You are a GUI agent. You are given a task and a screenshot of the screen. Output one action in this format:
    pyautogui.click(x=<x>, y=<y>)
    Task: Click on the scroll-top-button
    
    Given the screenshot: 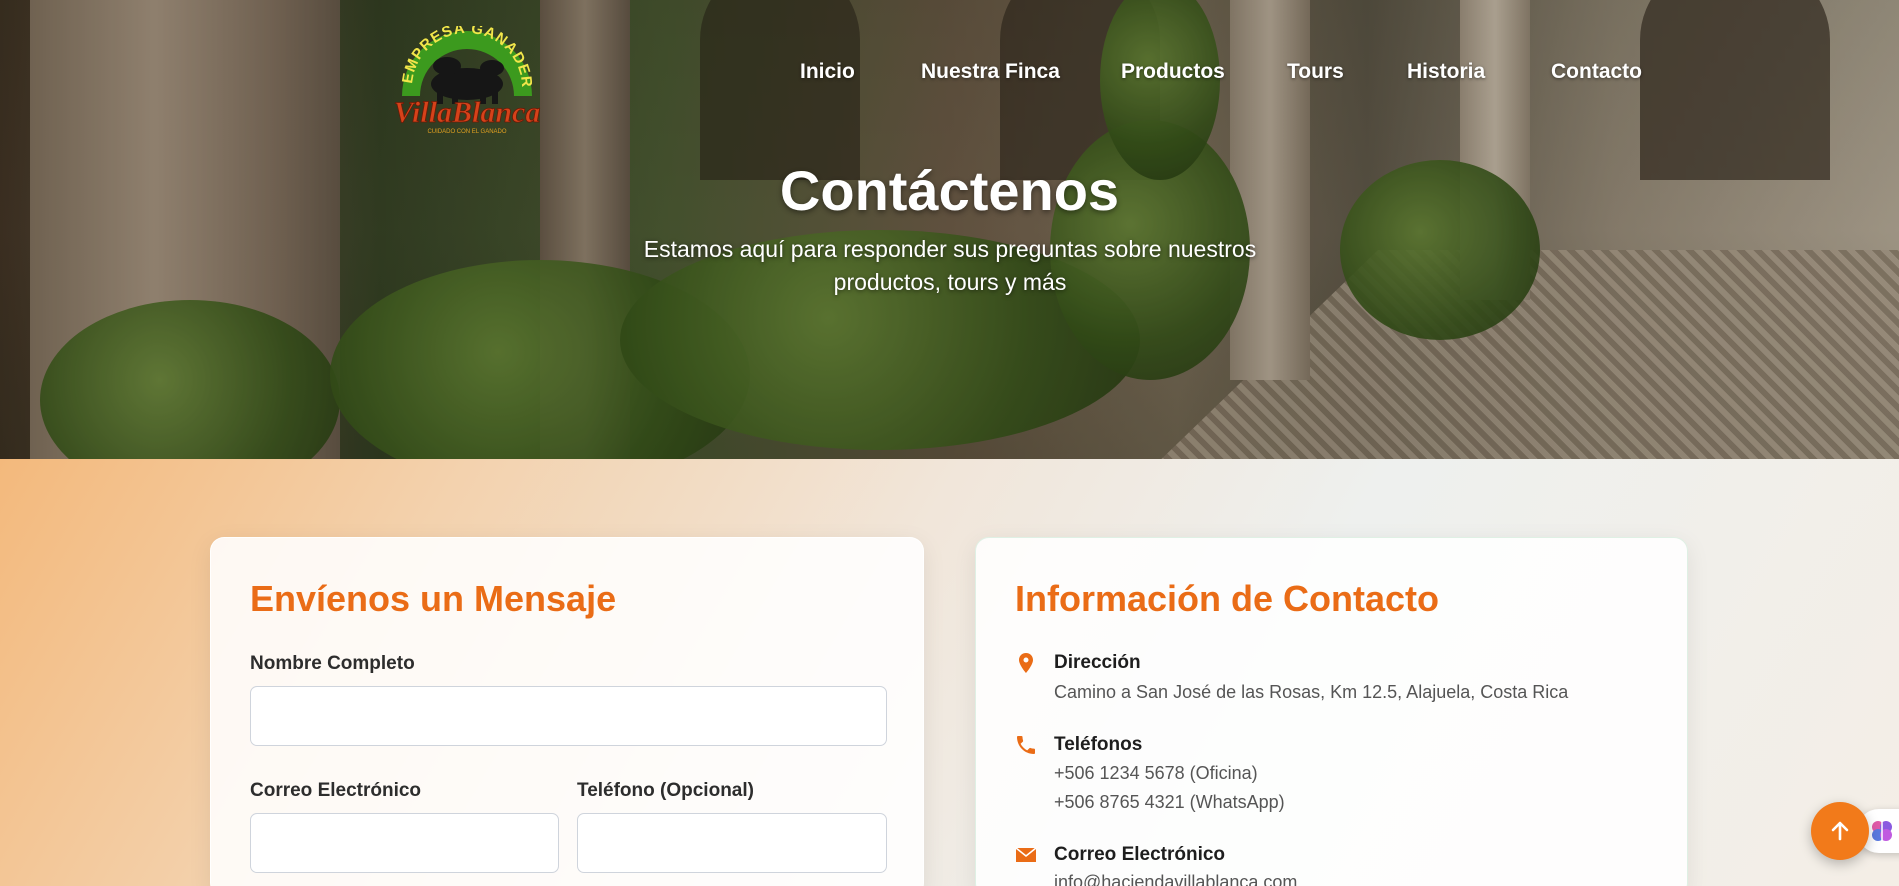 What is the action you would take?
    pyautogui.click(x=1840, y=831)
    